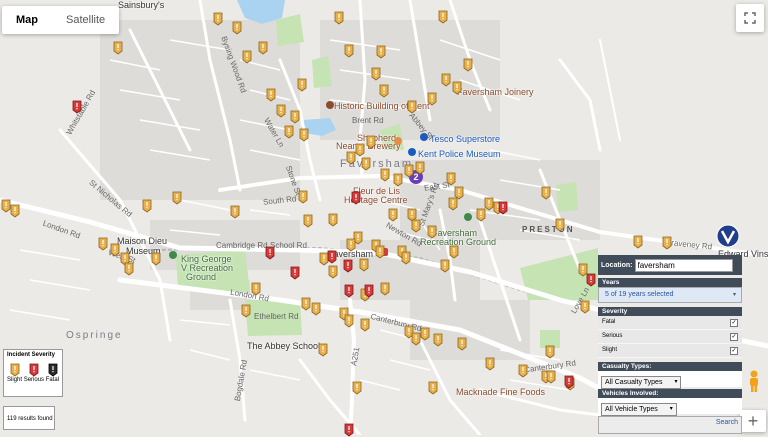  What do you see at coordinates (734, 337) in the screenshot?
I see `severity-serious-checkbox: ✓` at bounding box center [734, 337].